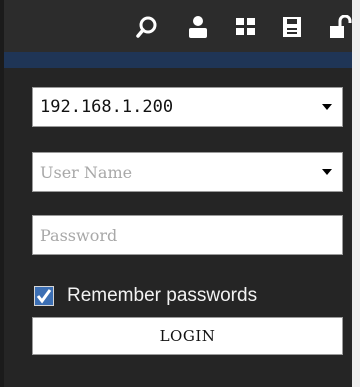 The height and width of the screenshot is (387, 360). I want to click on login-button: LOGIN, so click(187, 336).